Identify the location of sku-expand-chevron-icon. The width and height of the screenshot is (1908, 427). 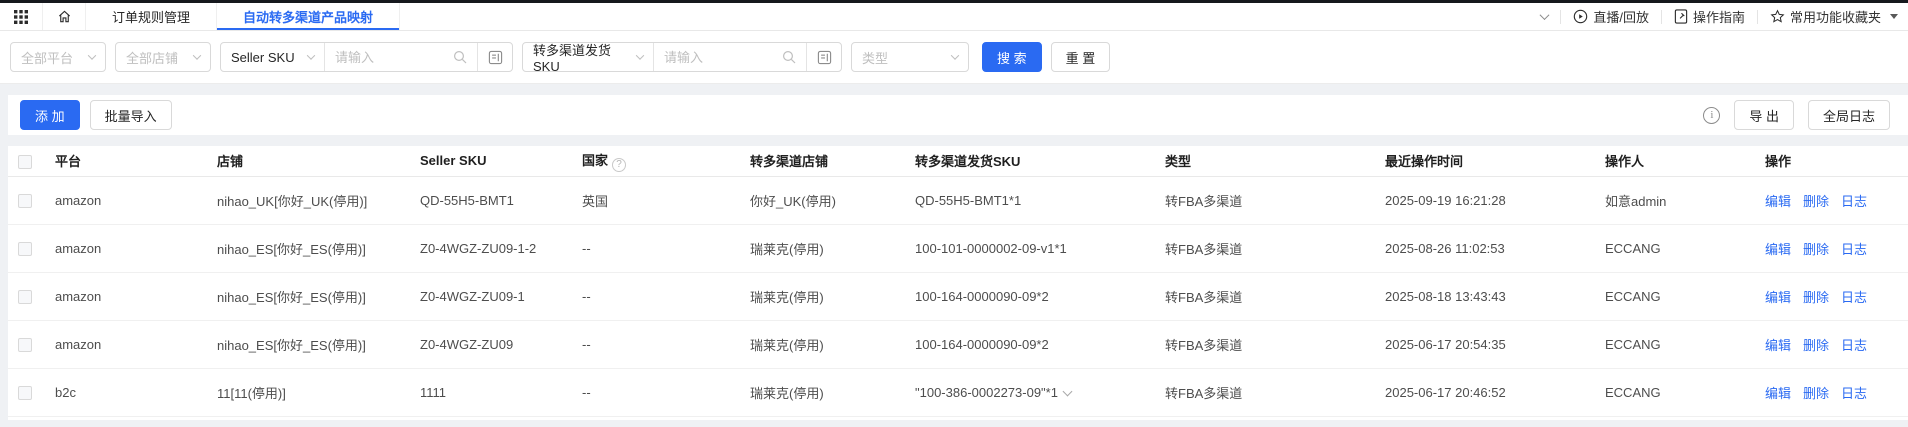
(1067, 391).